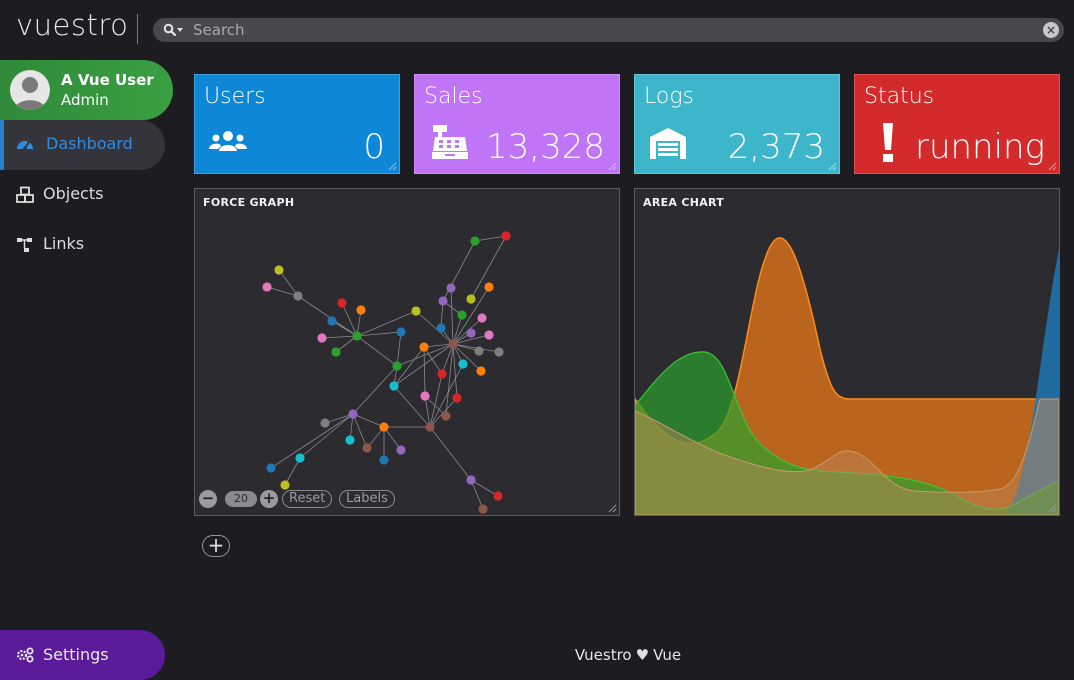  What do you see at coordinates (517, 124) in the screenshot?
I see `sales-card: Sales 13,328` at bounding box center [517, 124].